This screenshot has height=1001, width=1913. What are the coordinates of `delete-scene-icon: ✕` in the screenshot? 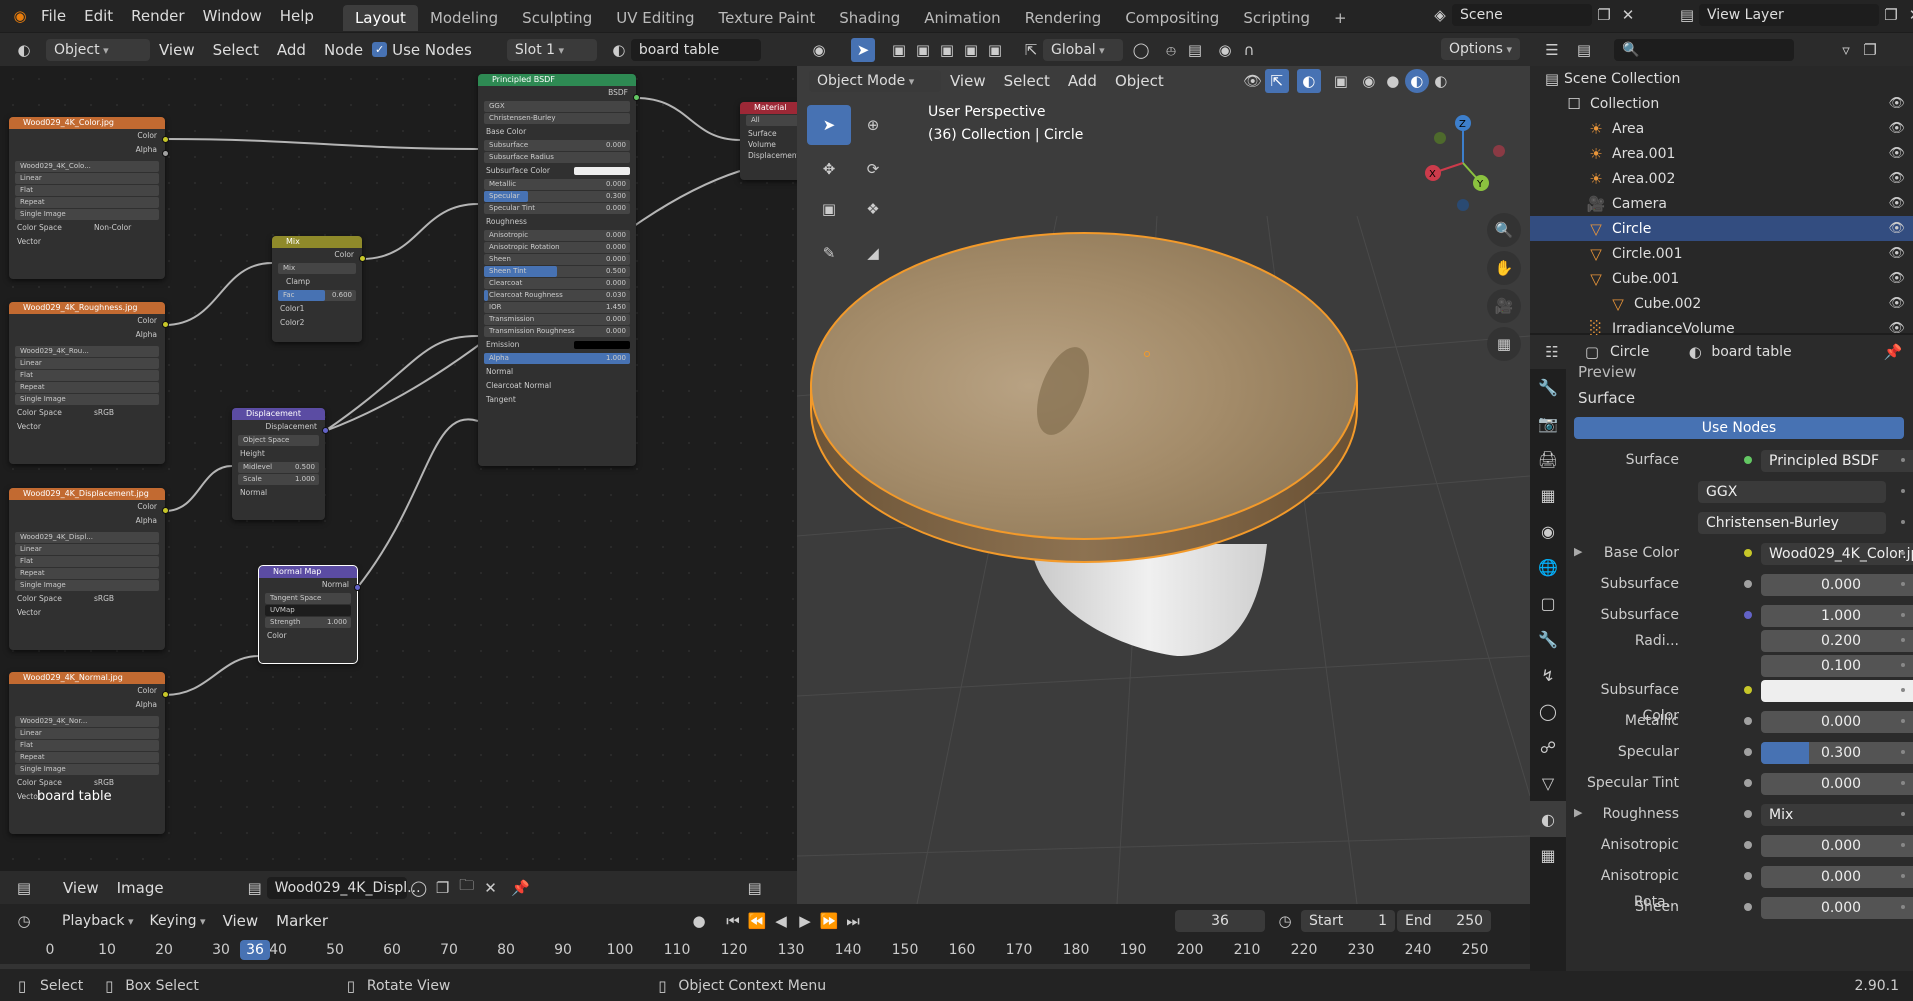 It's located at (1628, 15).